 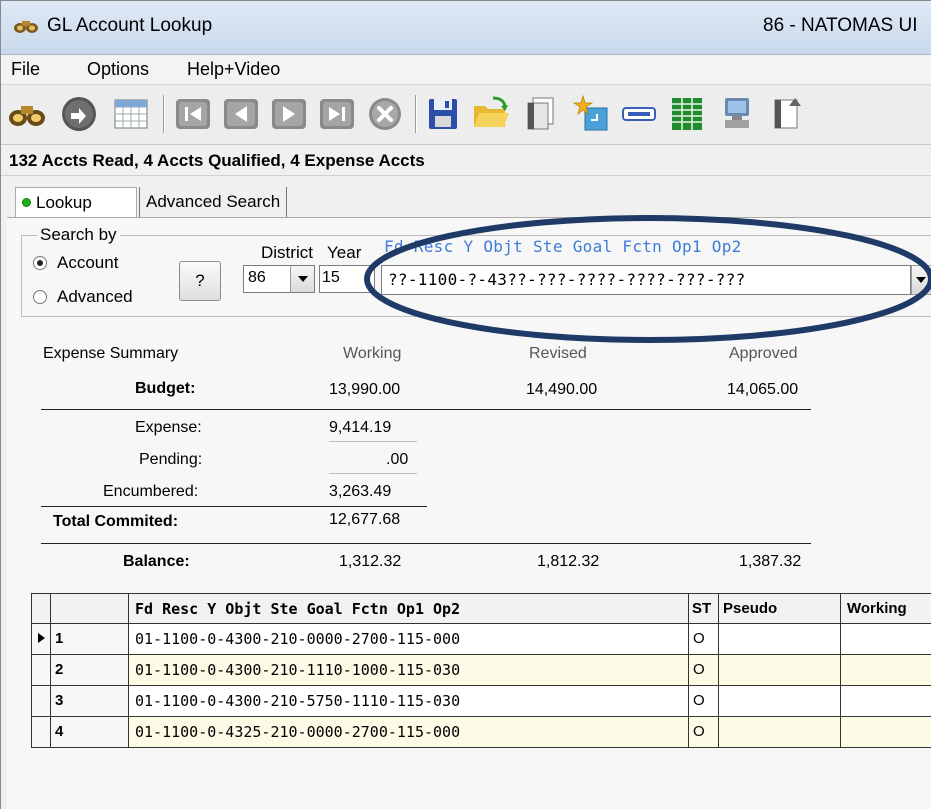 I want to click on back-circle-icon, so click(x=79, y=114).